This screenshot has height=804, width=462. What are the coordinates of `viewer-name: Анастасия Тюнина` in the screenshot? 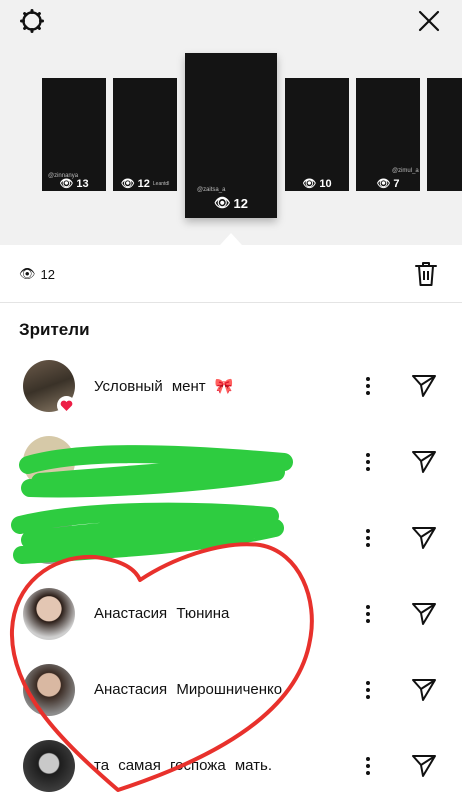 It's located at (162, 613).